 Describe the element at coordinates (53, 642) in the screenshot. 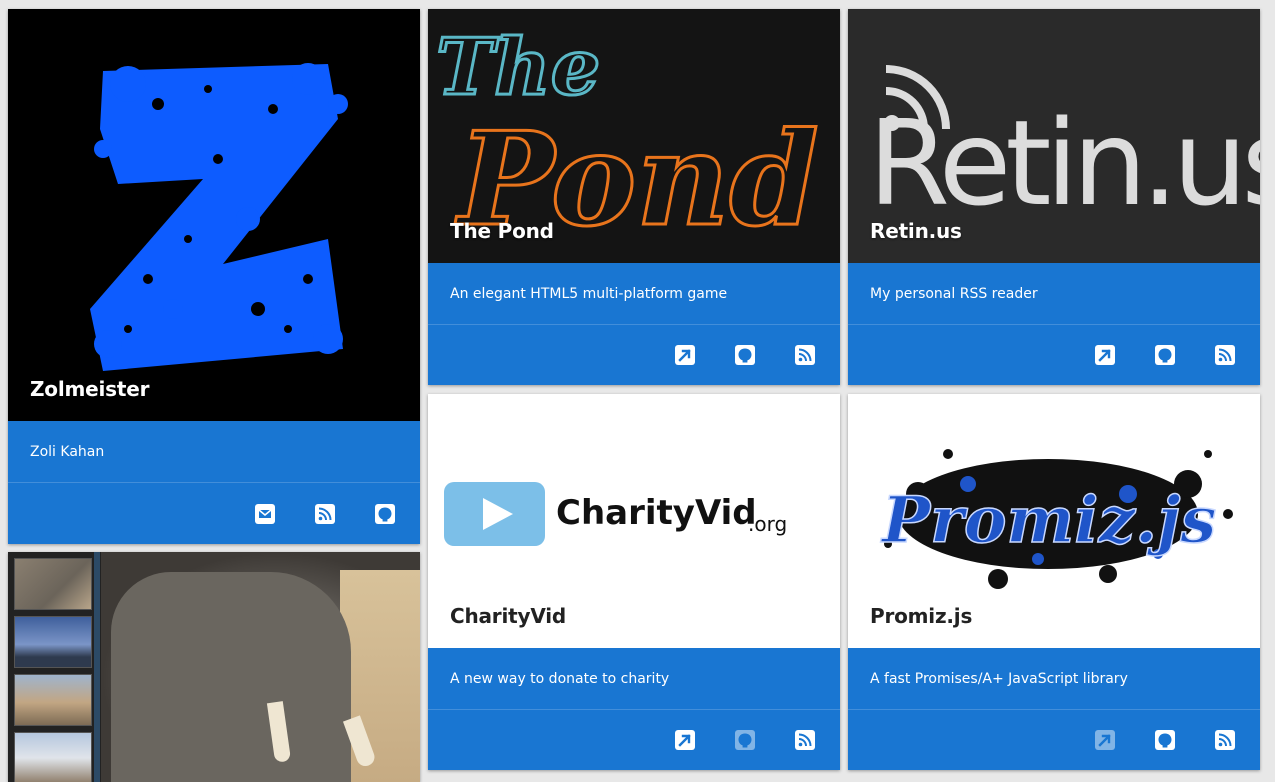

I see `thumbnail-sky` at that location.